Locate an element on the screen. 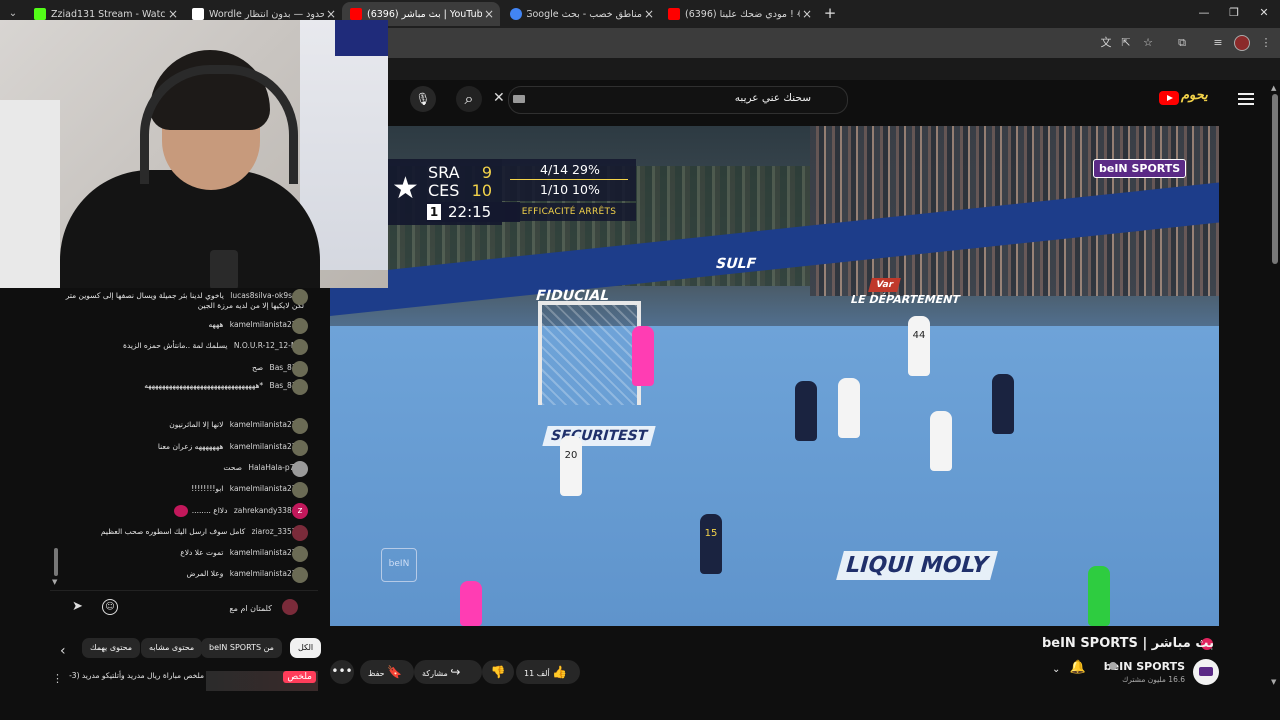 This screenshot has width=1280, height=720. voice-search-button: 🎙 is located at coordinates (423, 99).